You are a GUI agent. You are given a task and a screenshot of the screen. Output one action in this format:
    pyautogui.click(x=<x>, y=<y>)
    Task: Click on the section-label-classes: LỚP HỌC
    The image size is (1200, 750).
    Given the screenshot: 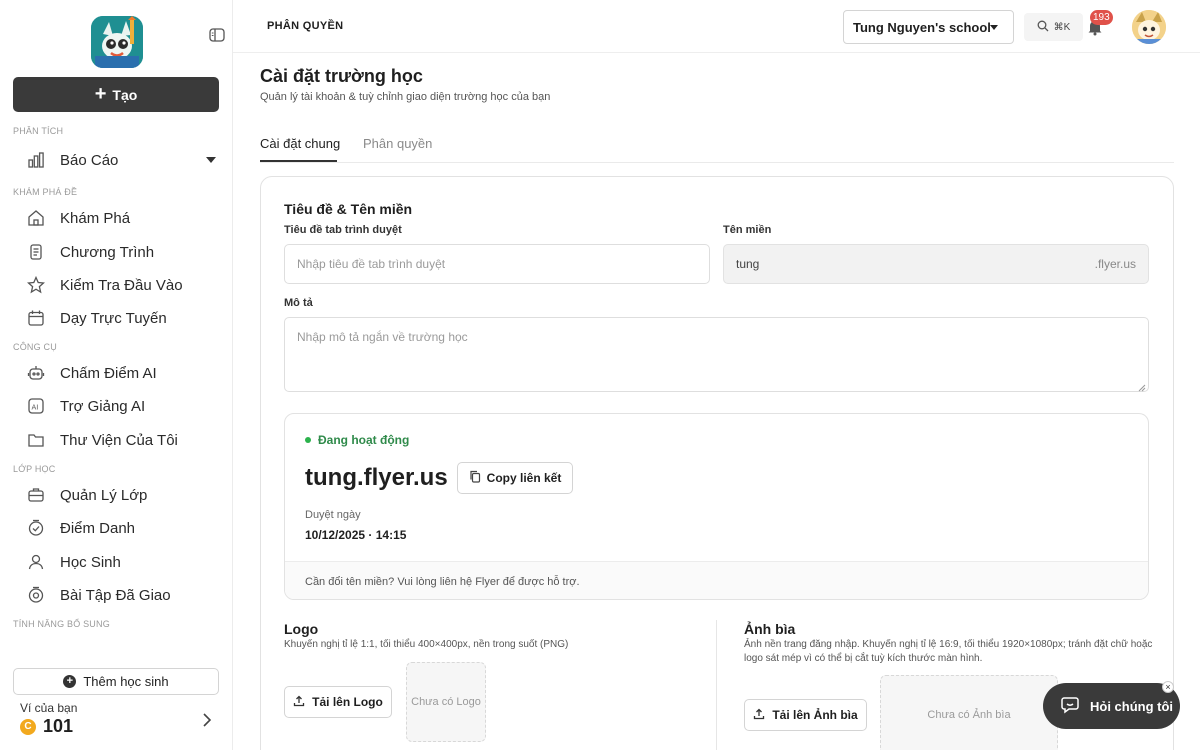 What is the action you would take?
    pyautogui.click(x=34, y=469)
    